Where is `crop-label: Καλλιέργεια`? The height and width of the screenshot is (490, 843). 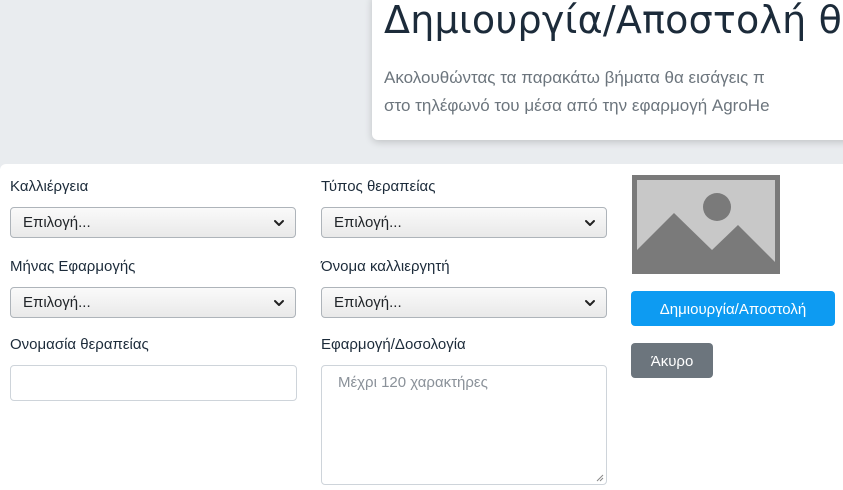 crop-label: Καλλιέργεια is located at coordinates (49, 186).